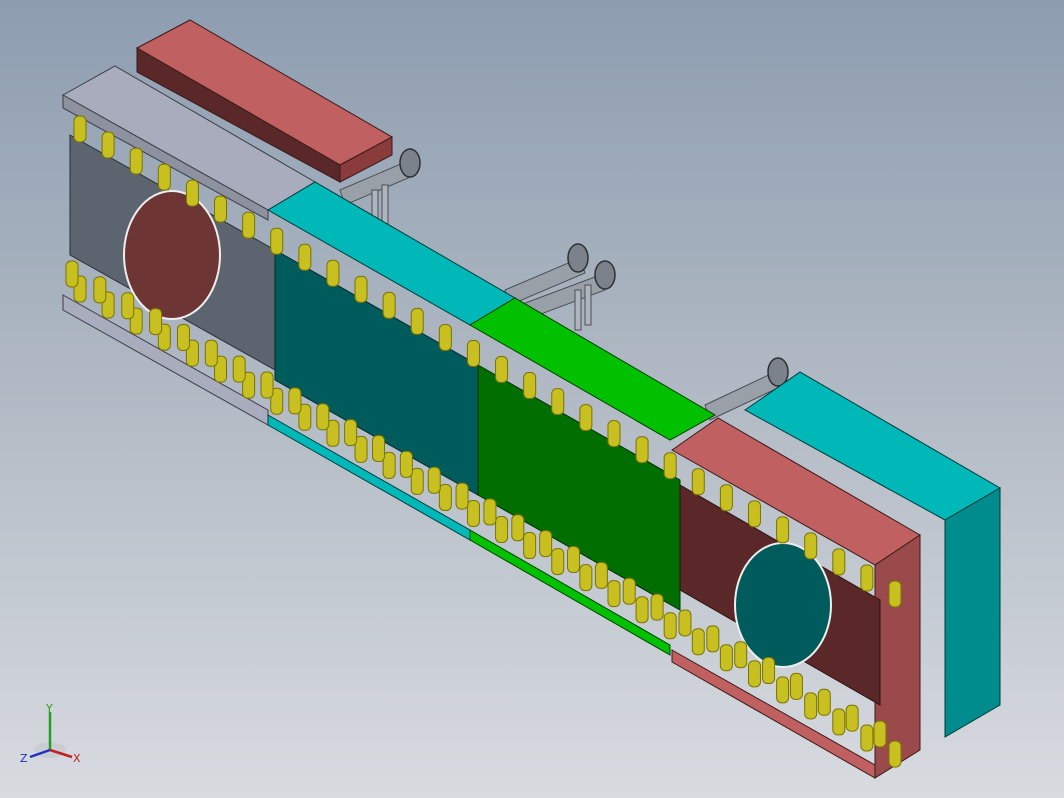  Describe the element at coordinates (53, 737) in the screenshot. I see `view-orientation-triad: Y X Z` at that location.